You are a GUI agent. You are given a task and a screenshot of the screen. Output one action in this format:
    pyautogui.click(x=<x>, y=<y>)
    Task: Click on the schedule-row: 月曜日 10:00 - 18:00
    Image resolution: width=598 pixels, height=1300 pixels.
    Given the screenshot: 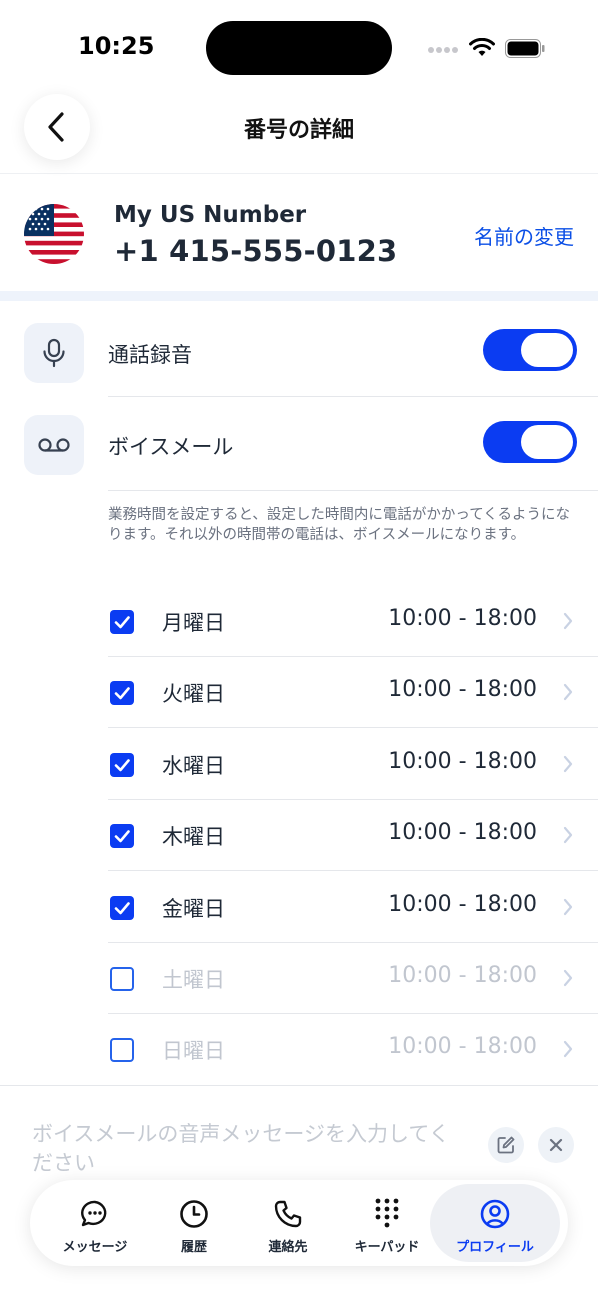 What is the action you would take?
    pyautogui.click(x=353, y=621)
    